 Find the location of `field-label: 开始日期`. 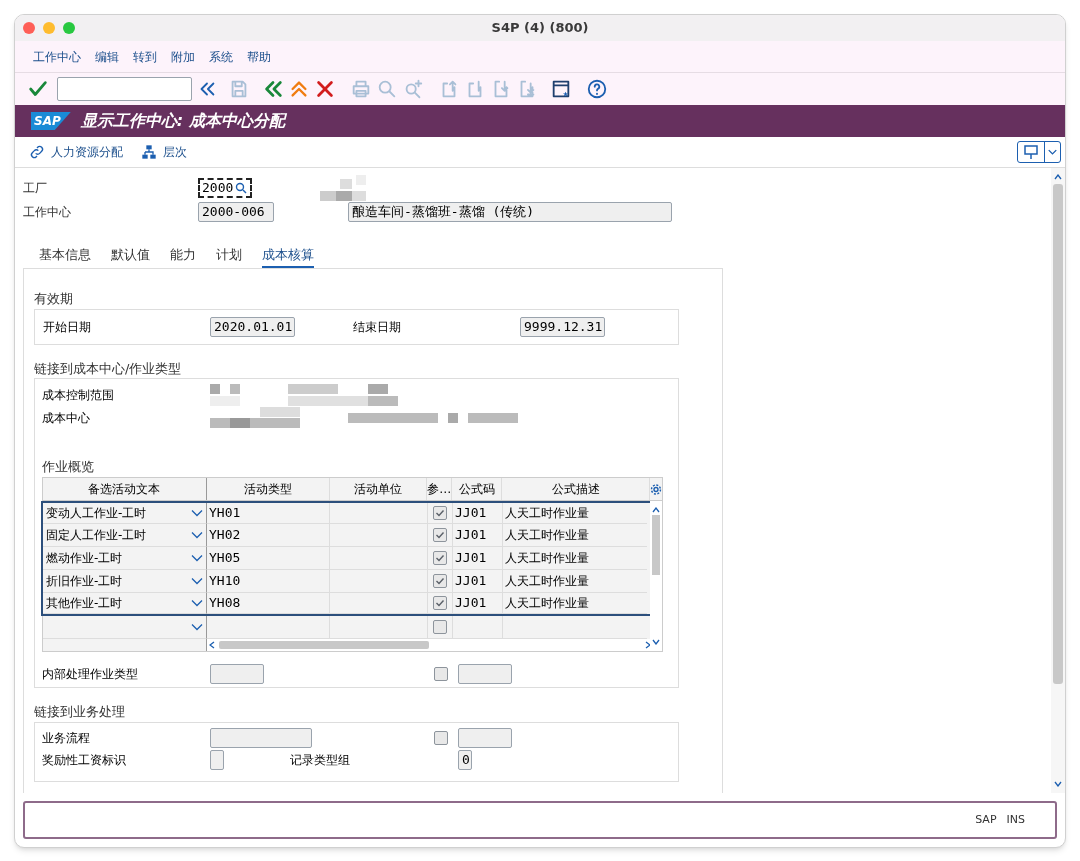

field-label: 开始日期 is located at coordinates (67, 327).